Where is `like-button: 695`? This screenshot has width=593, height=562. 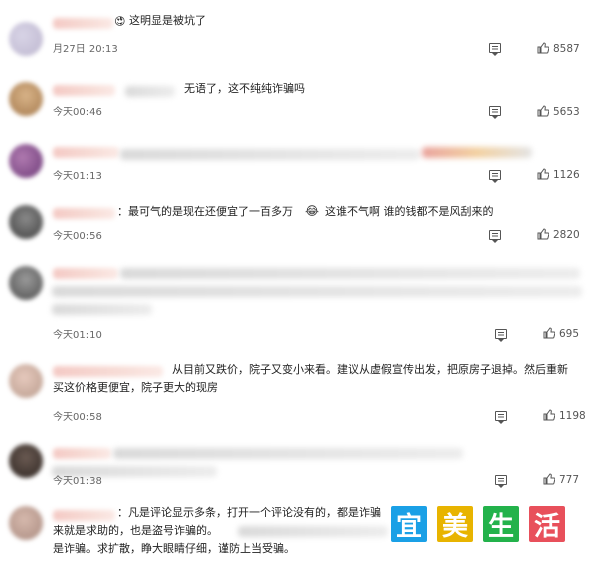
like-button: 695 is located at coordinates (561, 333).